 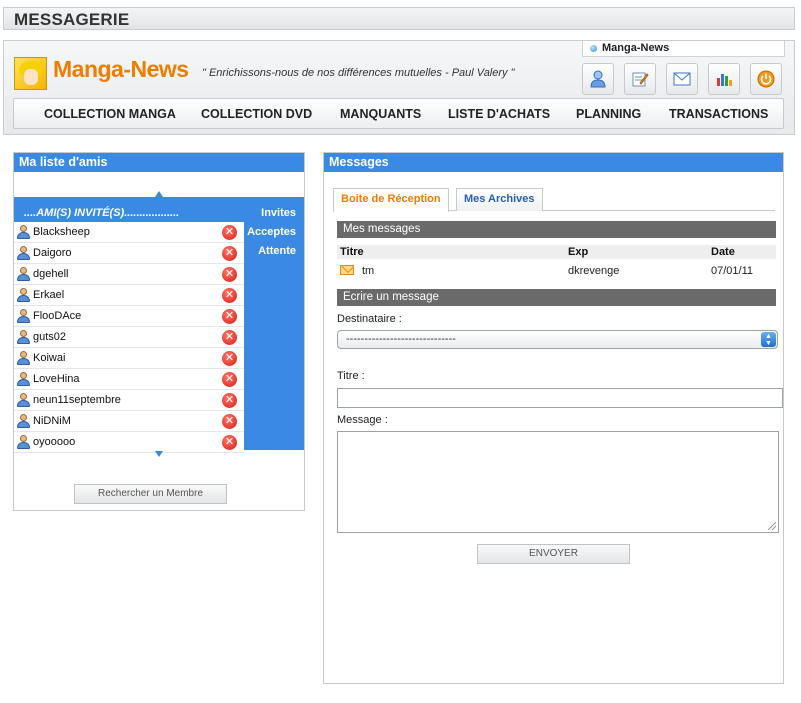 I want to click on friend-name: Erkael, so click(x=48, y=295).